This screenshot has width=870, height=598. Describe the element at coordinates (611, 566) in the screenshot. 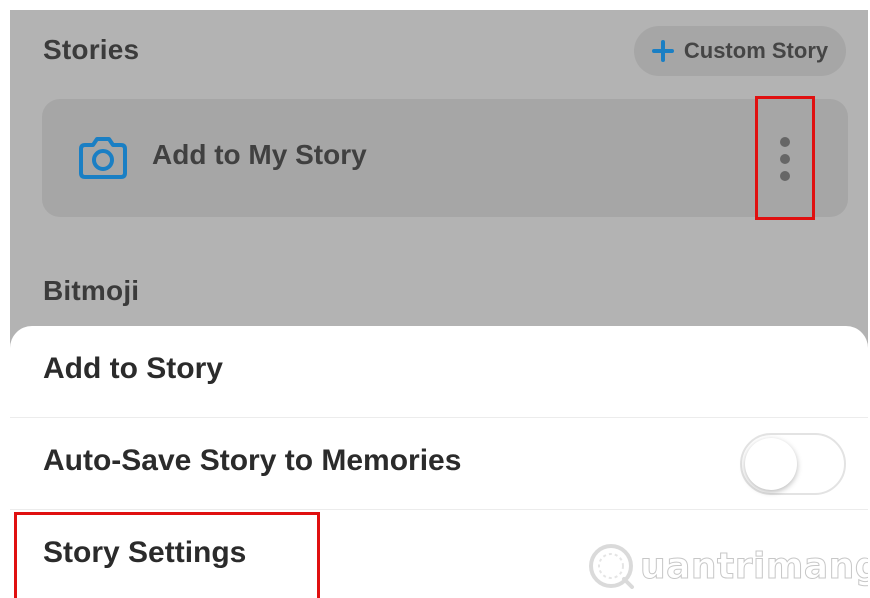

I see `watermark-q-icon` at that location.